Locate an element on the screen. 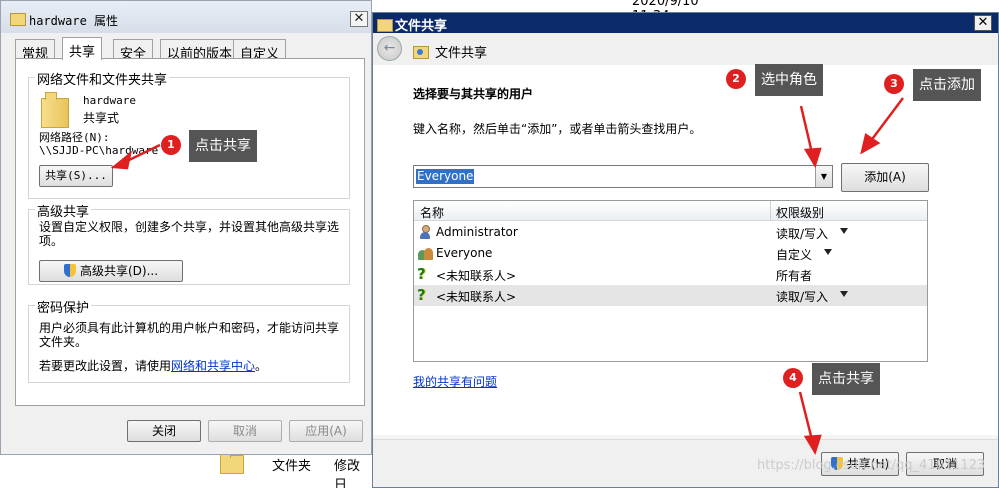 The width and height of the screenshot is (999, 488). step-badge-1: 1 is located at coordinates (171, 145).